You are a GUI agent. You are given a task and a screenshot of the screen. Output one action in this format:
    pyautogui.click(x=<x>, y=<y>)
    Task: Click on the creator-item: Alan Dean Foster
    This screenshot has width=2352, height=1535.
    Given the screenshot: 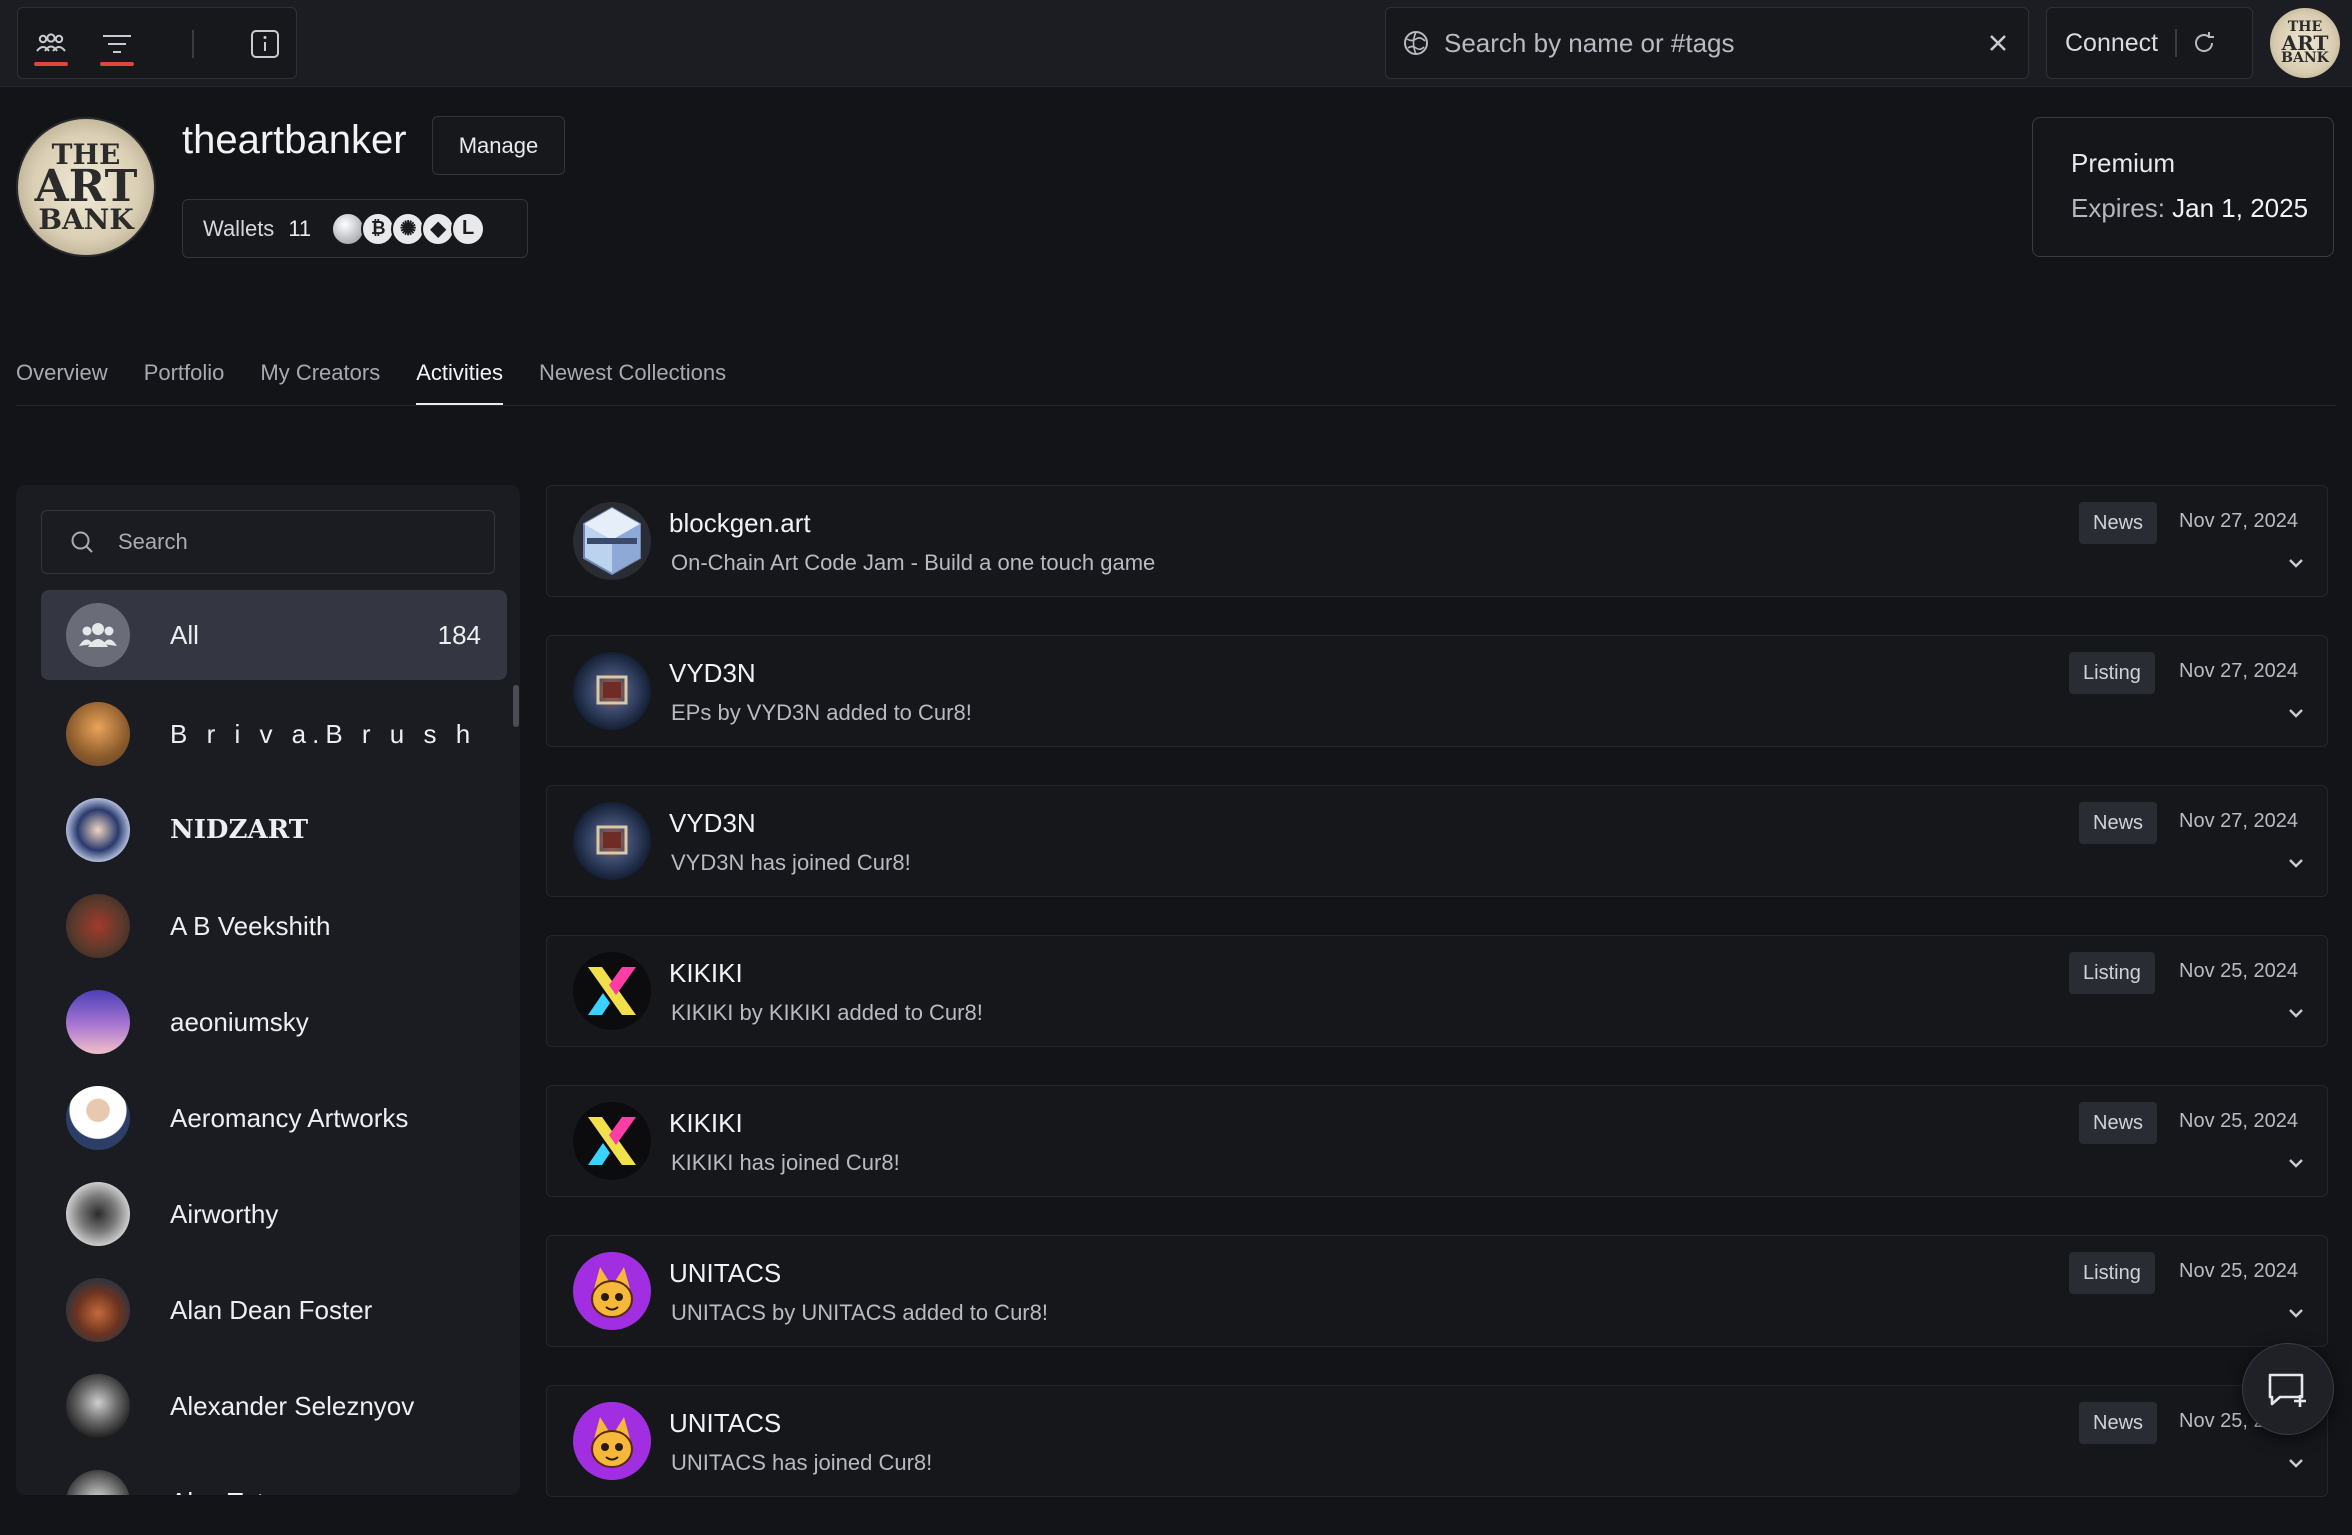 What is the action you would take?
    pyautogui.click(x=274, y=1310)
    